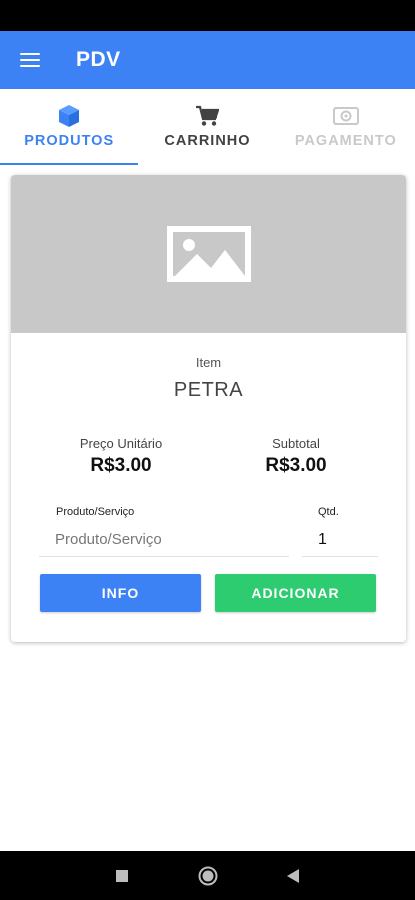  Describe the element at coordinates (95, 512) in the screenshot. I see `product-field-label: Produto/Serviço` at that location.